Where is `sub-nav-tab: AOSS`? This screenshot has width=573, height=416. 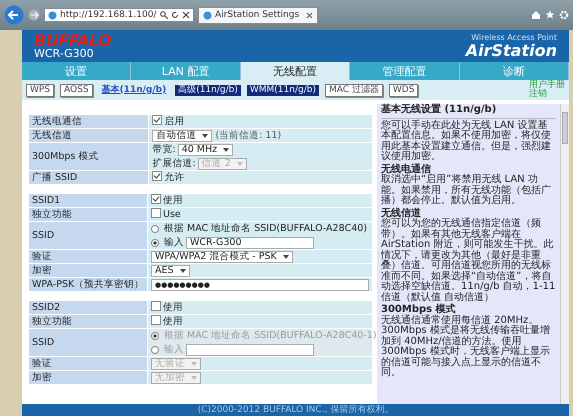
sub-nav-tab: AOSS is located at coordinates (76, 90).